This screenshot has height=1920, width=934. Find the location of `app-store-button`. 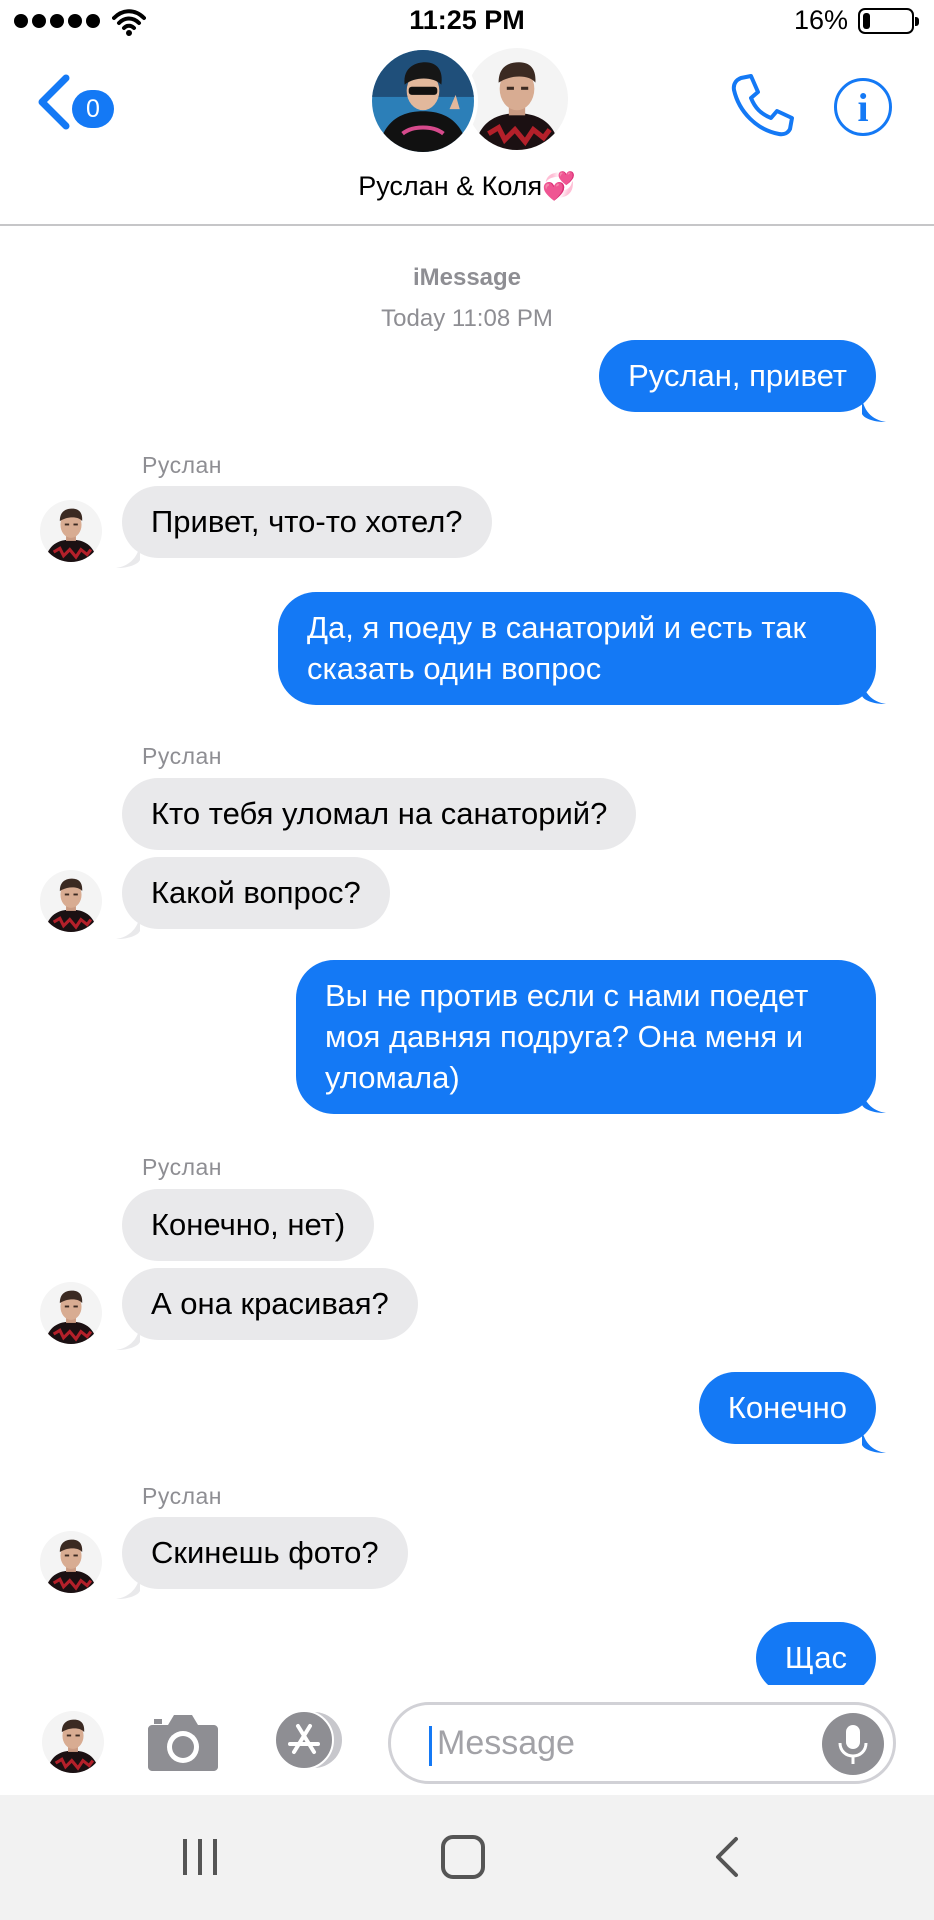

app-store-button is located at coordinates (309, 1740).